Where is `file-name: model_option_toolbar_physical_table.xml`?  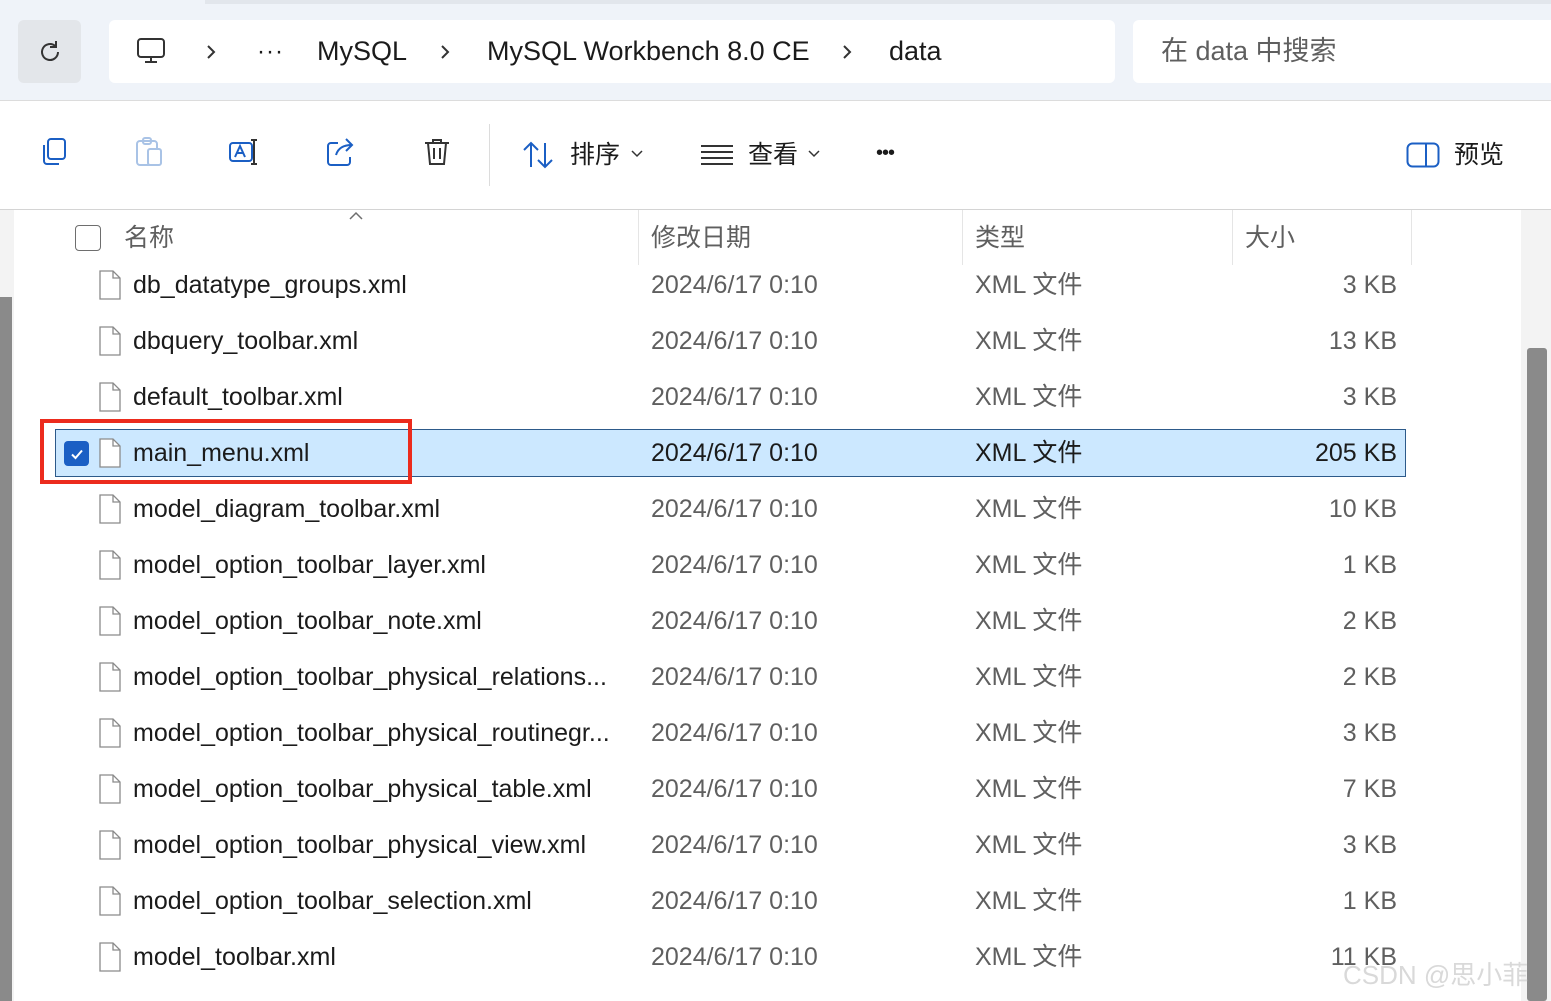 file-name: model_option_toolbar_physical_table.xml is located at coordinates (362, 789).